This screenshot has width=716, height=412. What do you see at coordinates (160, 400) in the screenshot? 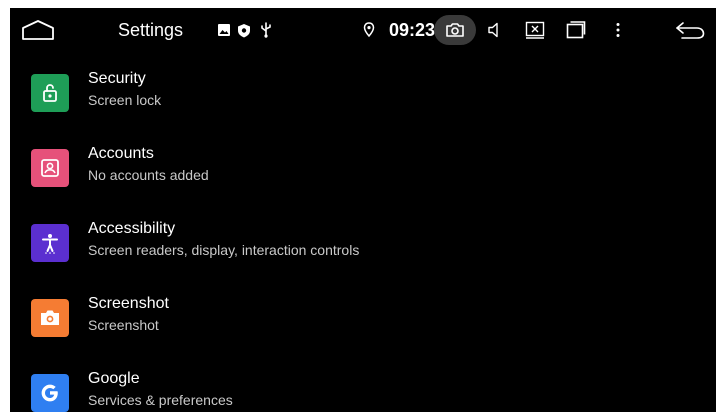
I see `settings-item-subtitle: Services & preferences` at bounding box center [160, 400].